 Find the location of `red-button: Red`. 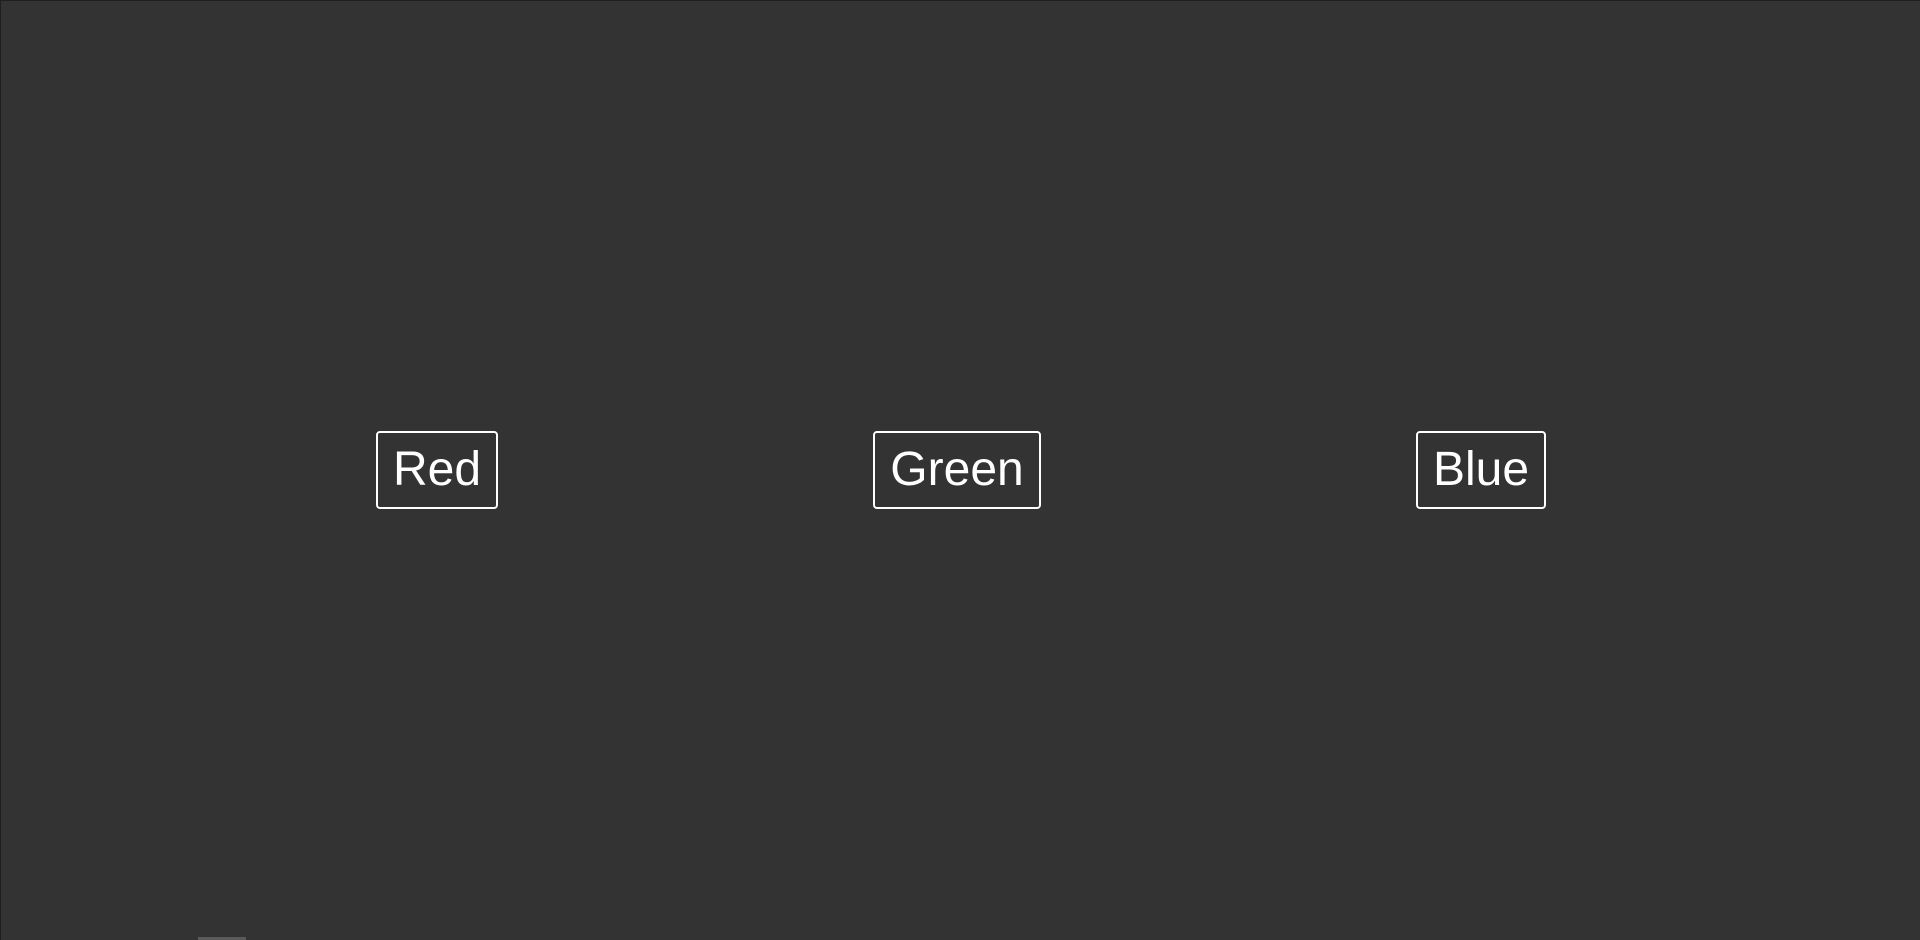

red-button: Red is located at coordinates (437, 470).